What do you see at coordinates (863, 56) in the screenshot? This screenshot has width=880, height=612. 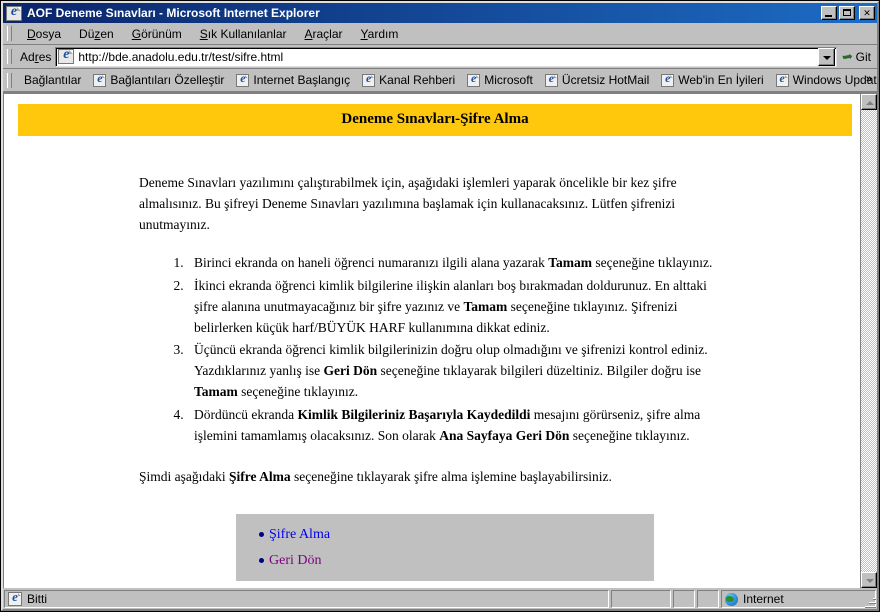 I see `go-label: Git` at bounding box center [863, 56].